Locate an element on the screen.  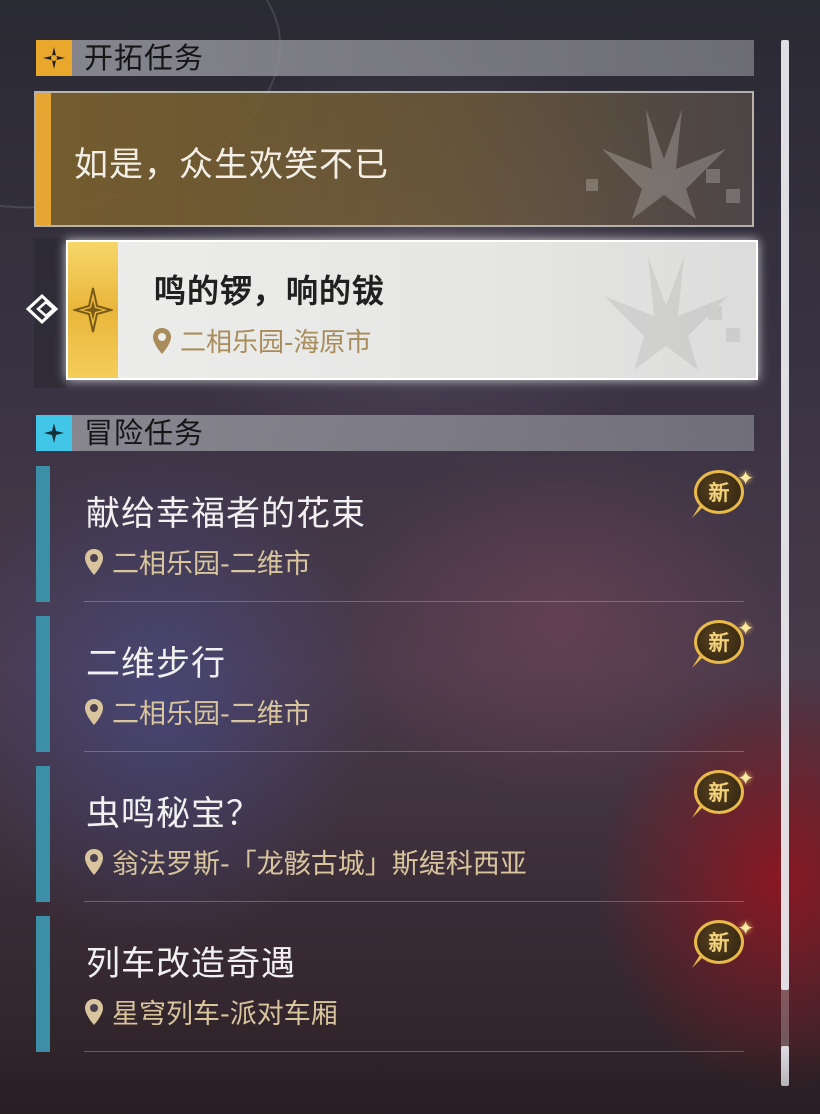
adventure-mission-item: 献给幸福者的花束 二相乐园-二维市 新 ✦ is located at coordinates (395, 534).